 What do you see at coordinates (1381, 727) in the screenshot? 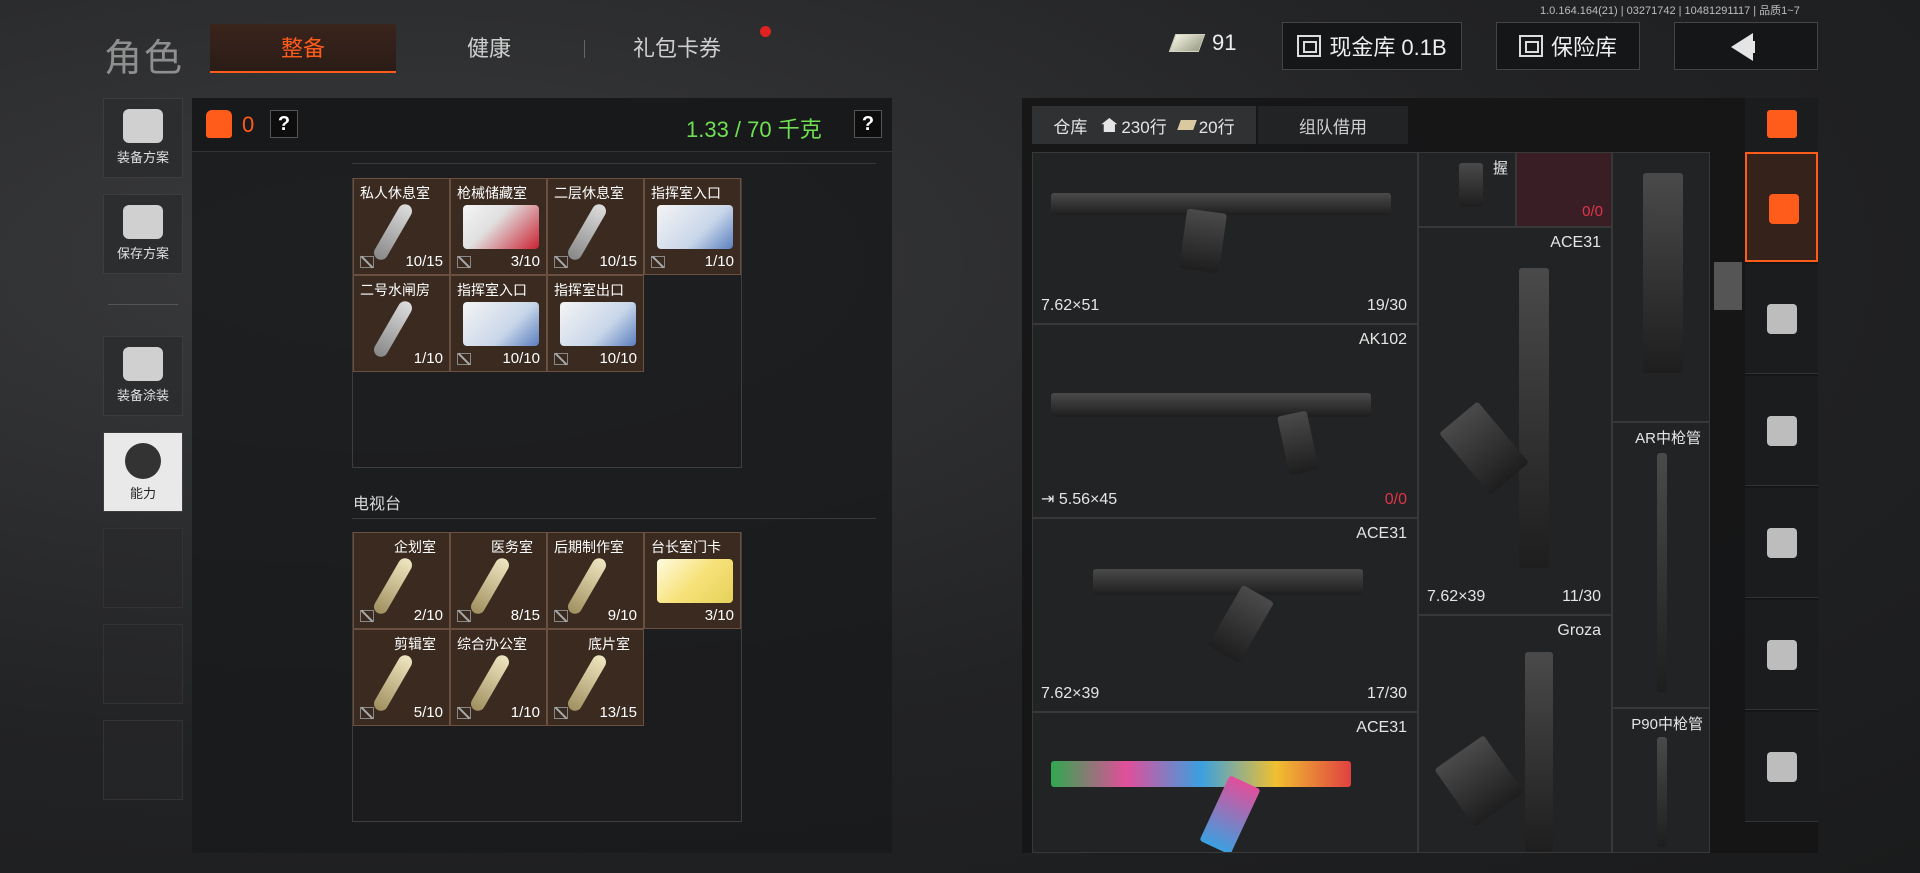
I see `weapon-name: ACE31` at bounding box center [1381, 727].